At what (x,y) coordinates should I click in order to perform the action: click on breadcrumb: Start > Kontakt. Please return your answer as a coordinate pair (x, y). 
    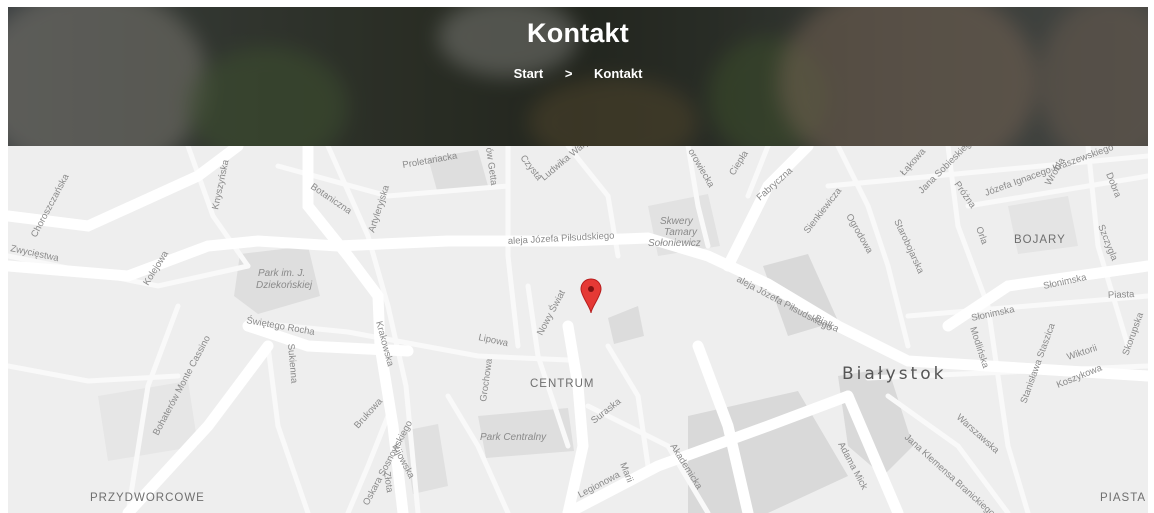
    Looking at the image, I should click on (578, 73).